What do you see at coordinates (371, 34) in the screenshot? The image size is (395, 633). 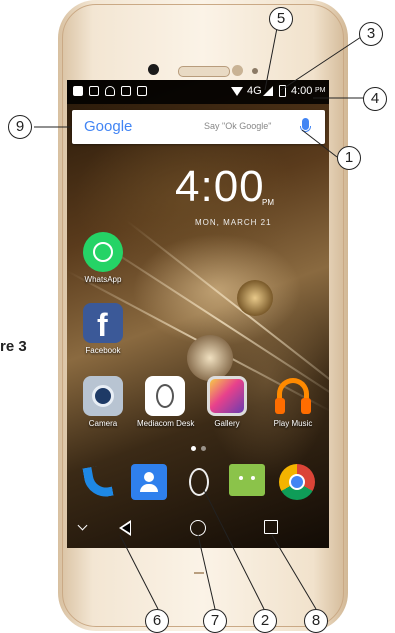 I see `callout-3: 3` at bounding box center [371, 34].